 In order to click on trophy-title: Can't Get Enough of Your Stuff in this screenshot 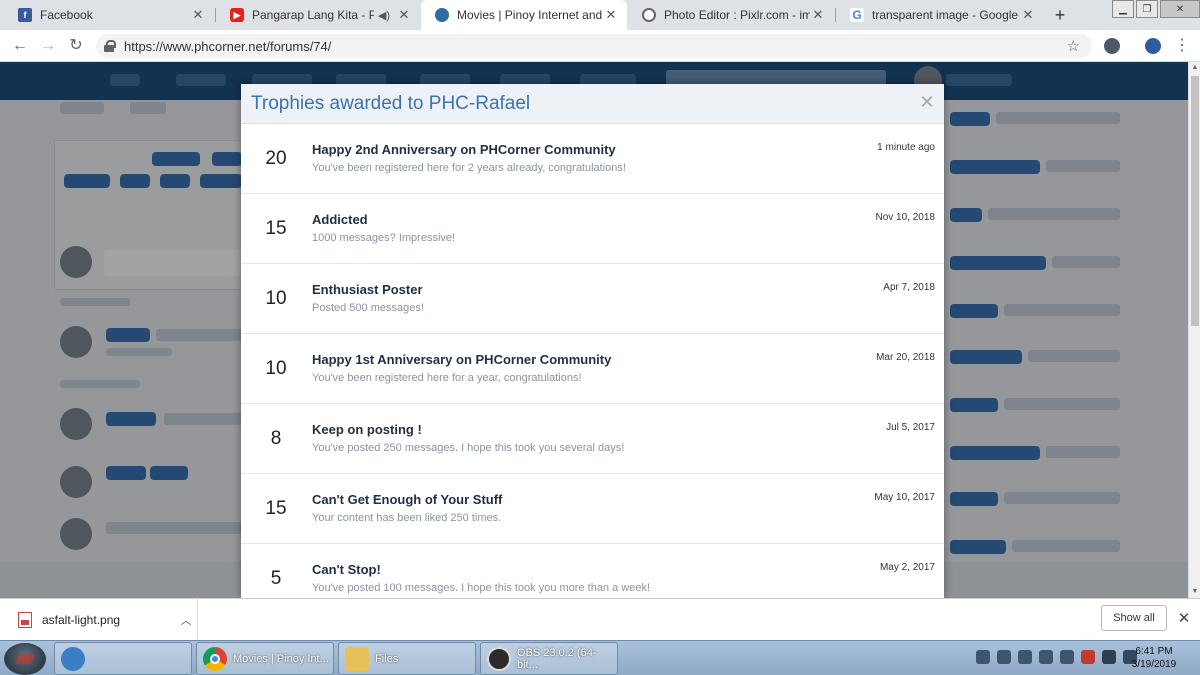, I will do `click(407, 499)`.